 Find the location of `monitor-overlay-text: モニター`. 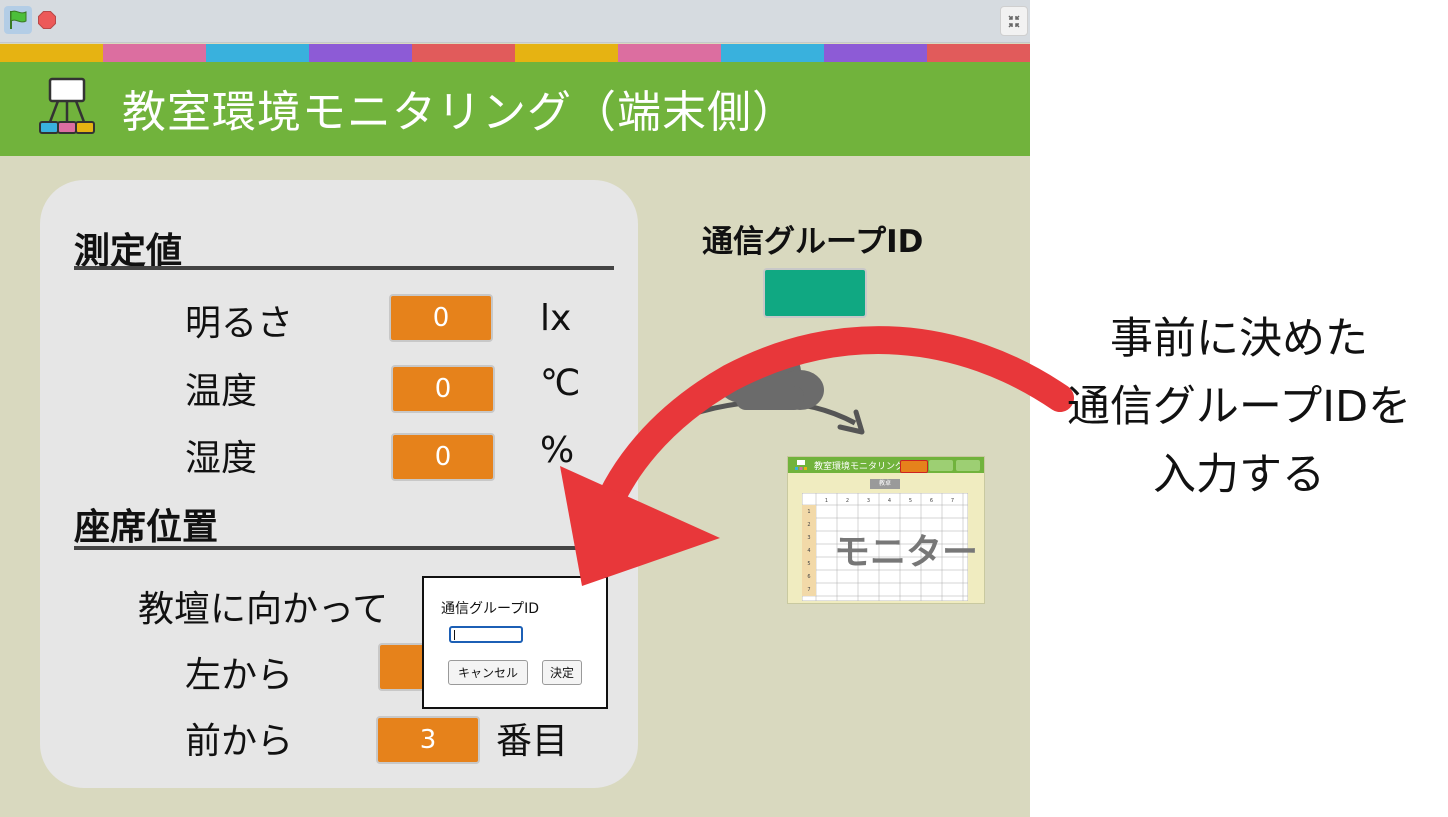

monitor-overlay-text: モニター is located at coordinates (906, 552).